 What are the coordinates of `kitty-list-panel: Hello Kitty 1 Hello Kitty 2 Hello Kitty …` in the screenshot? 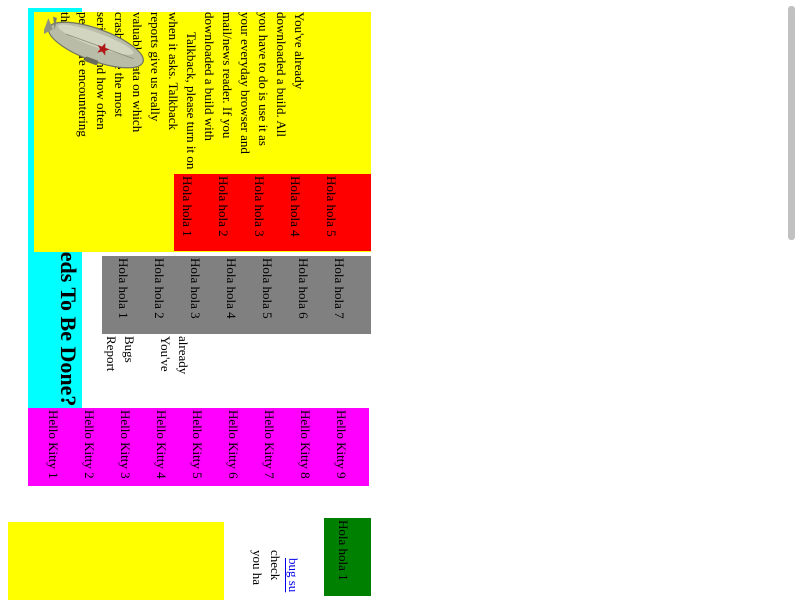 It's located at (198, 447).